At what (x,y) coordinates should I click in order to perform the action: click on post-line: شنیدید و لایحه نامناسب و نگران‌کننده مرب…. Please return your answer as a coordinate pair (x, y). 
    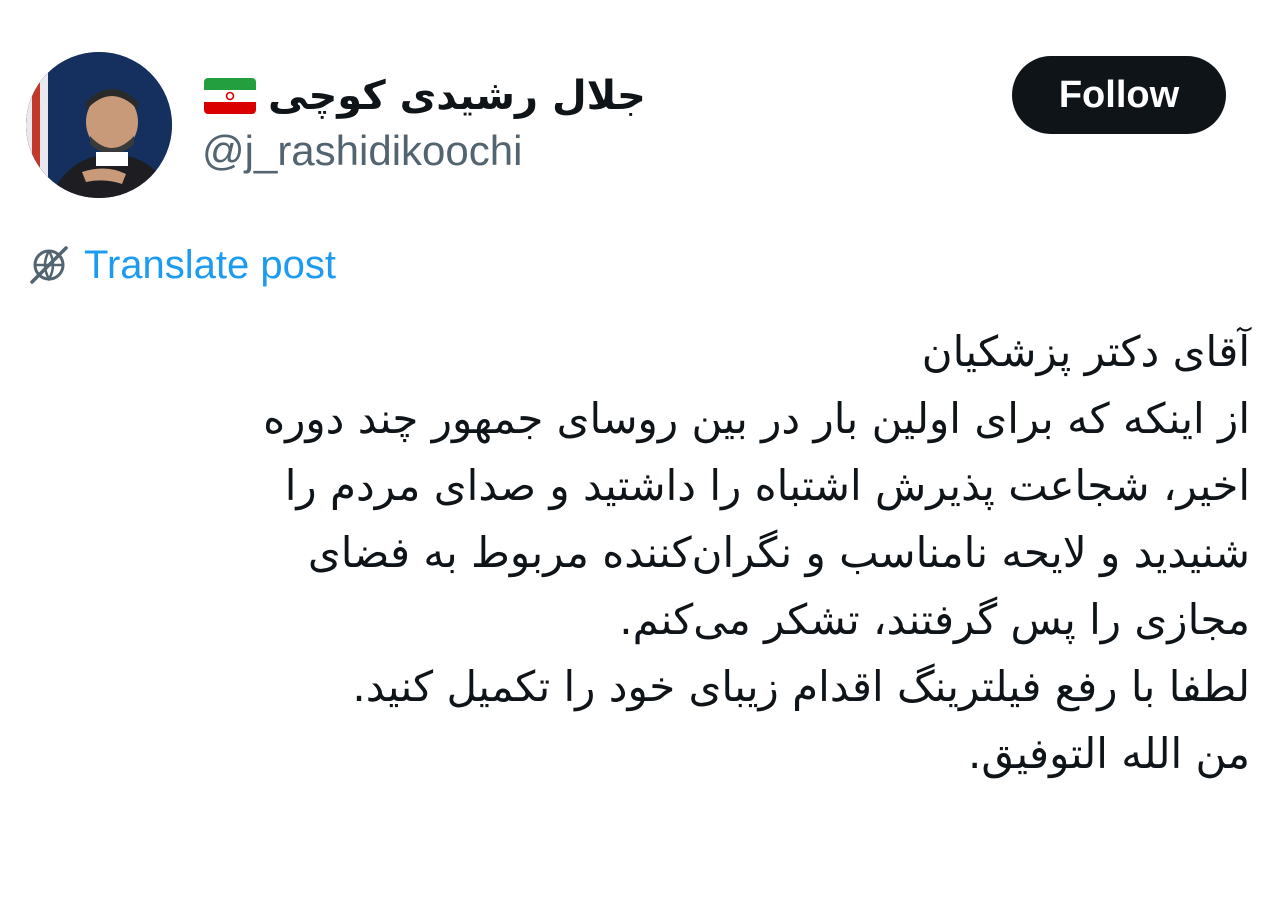
    Looking at the image, I should click on (778, 552).